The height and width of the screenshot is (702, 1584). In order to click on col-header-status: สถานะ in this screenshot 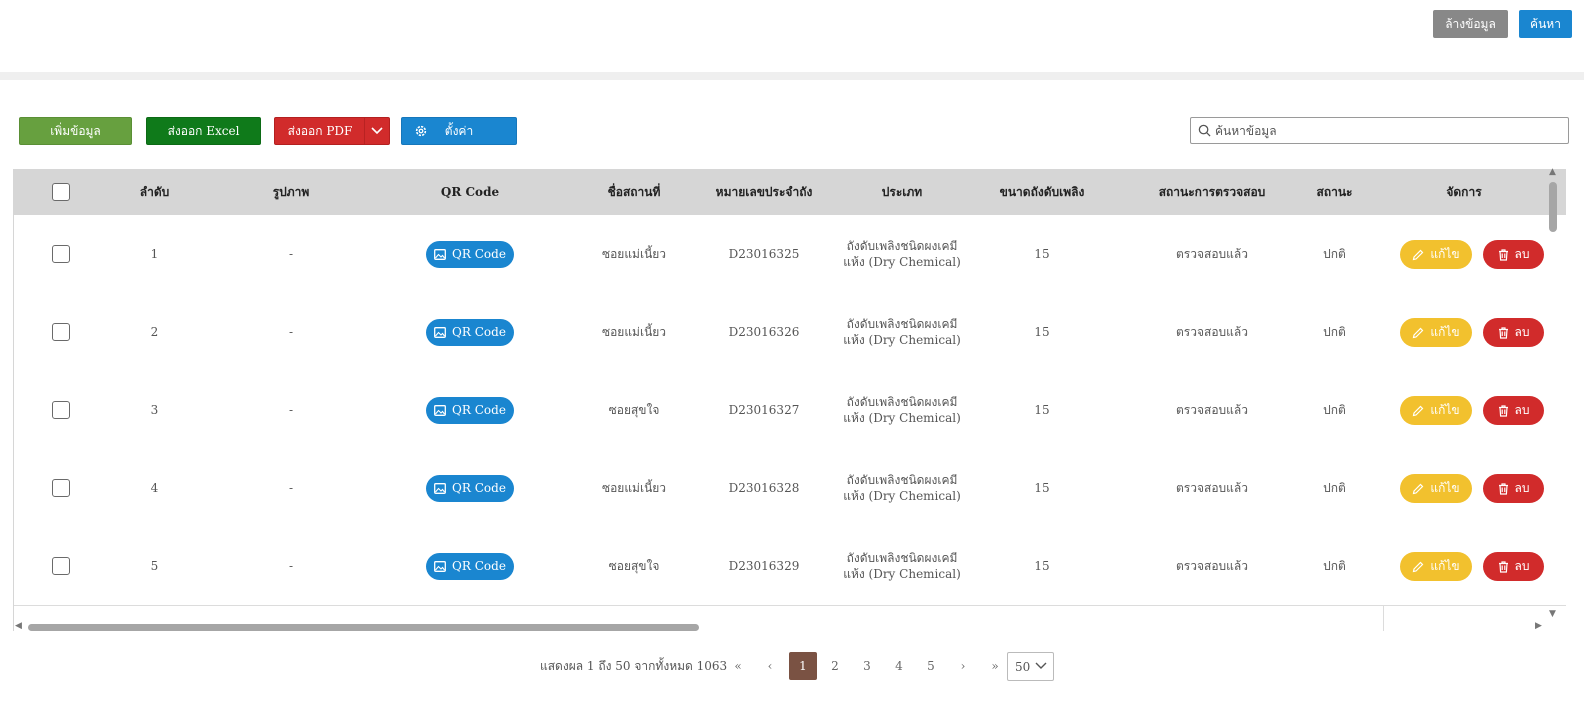, I will do `click(1334, 192)`.